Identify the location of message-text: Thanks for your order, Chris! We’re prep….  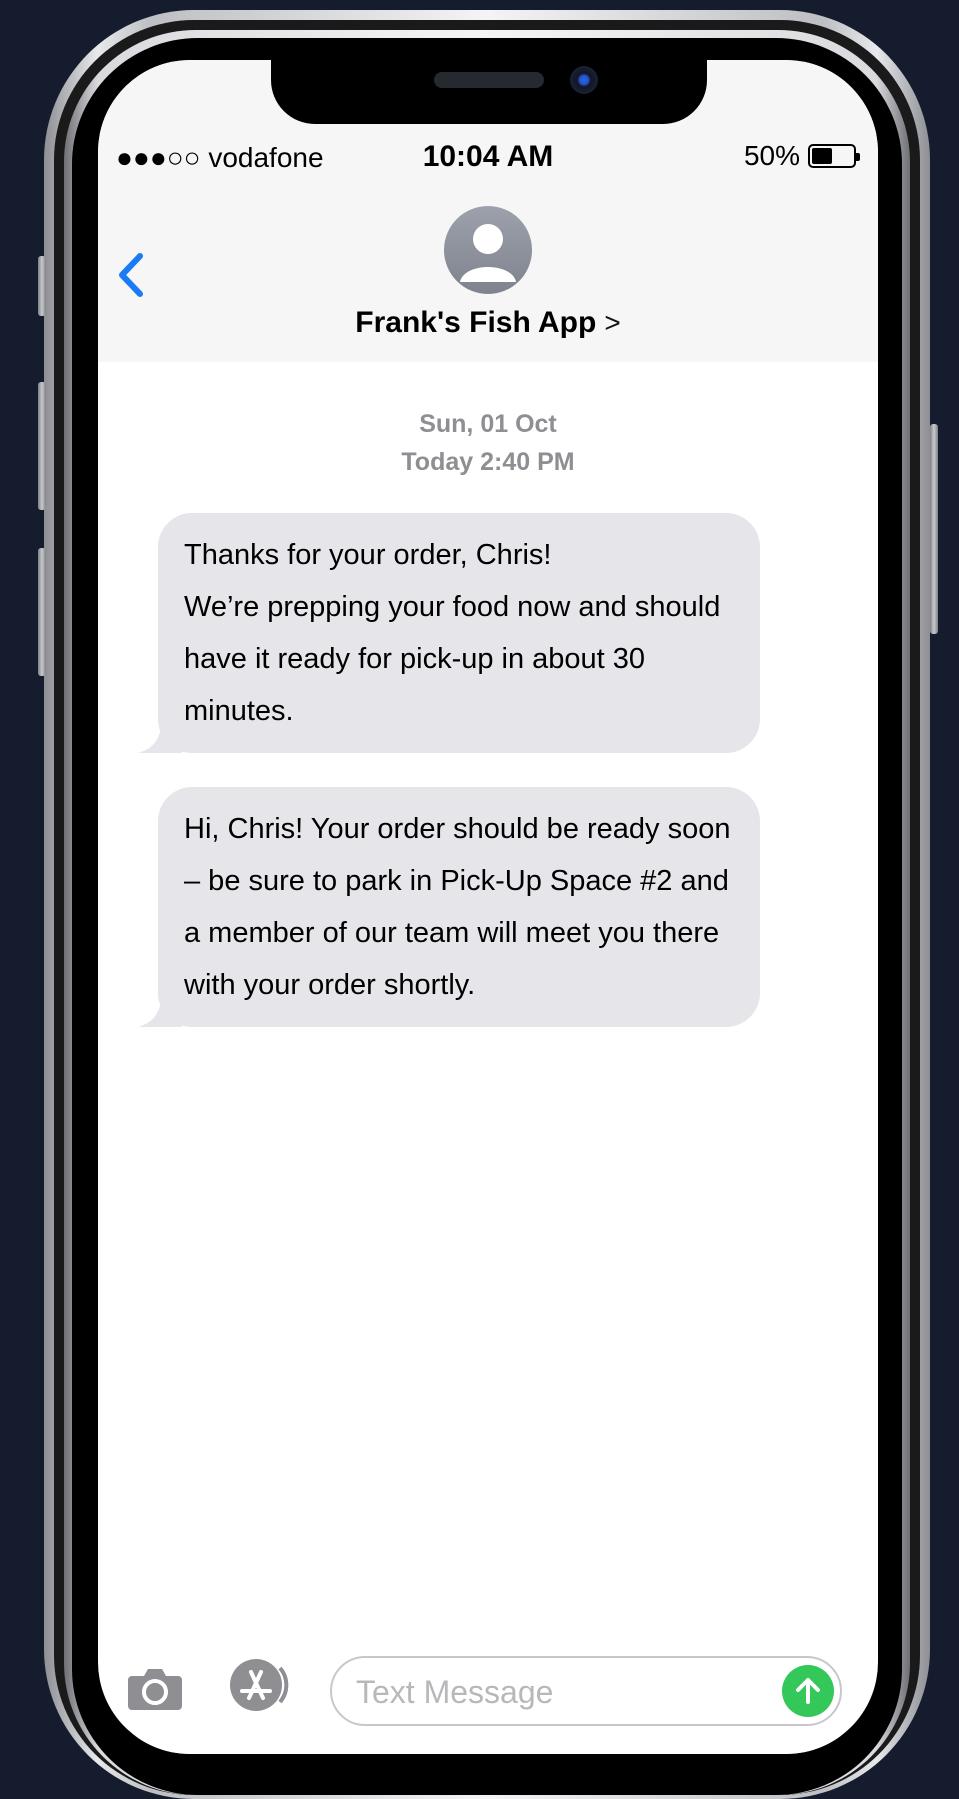
(452, 633).